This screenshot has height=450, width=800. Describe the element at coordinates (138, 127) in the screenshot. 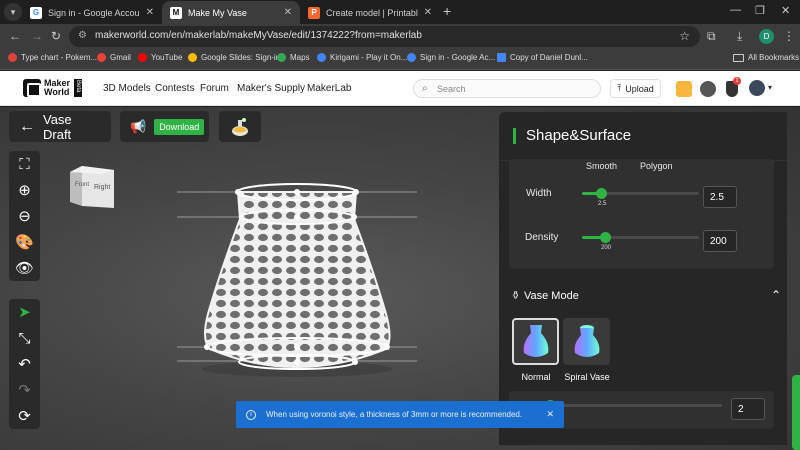

I see `megaphone-icon: 📢` at that location.